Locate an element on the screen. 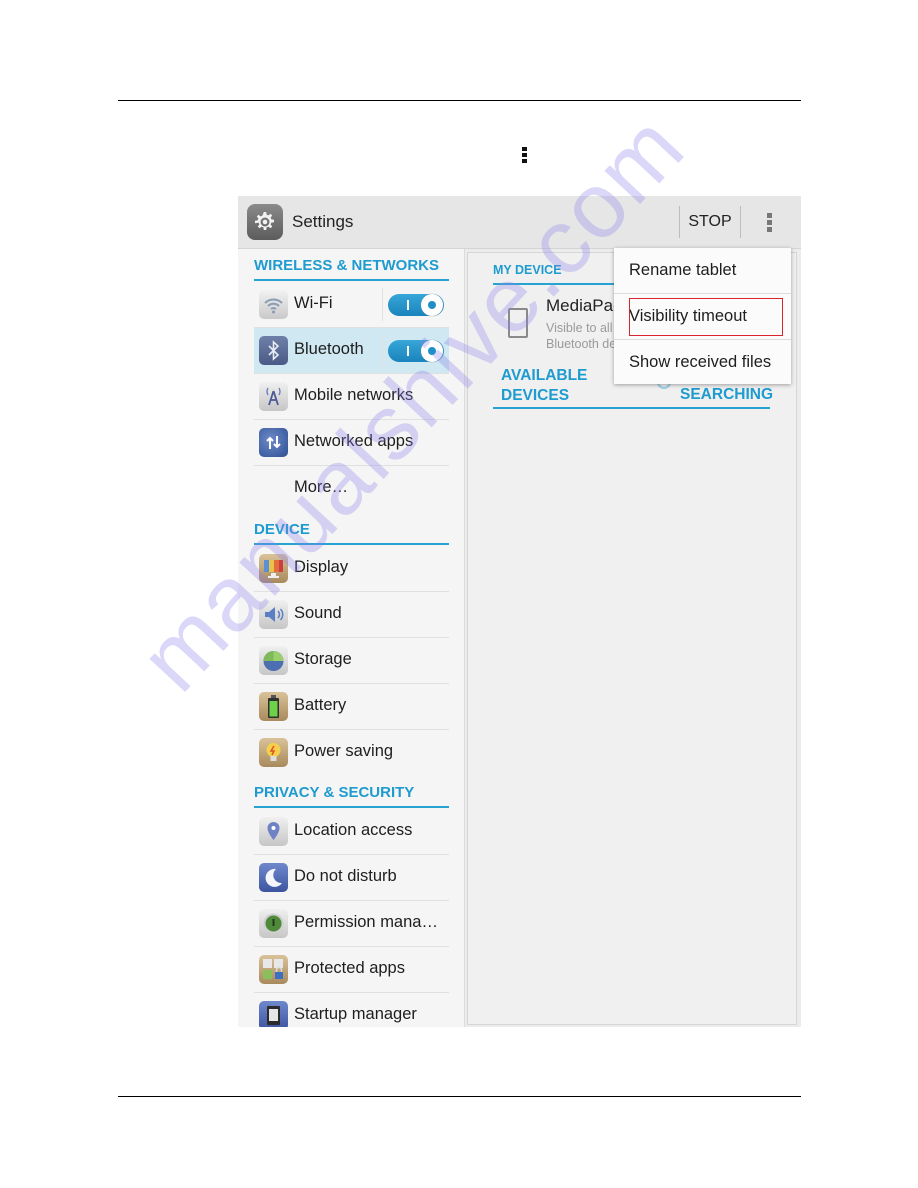 This screenshot has height=1188, width=918. section-header-device: DEVICE is located at coordinates (351, 533).